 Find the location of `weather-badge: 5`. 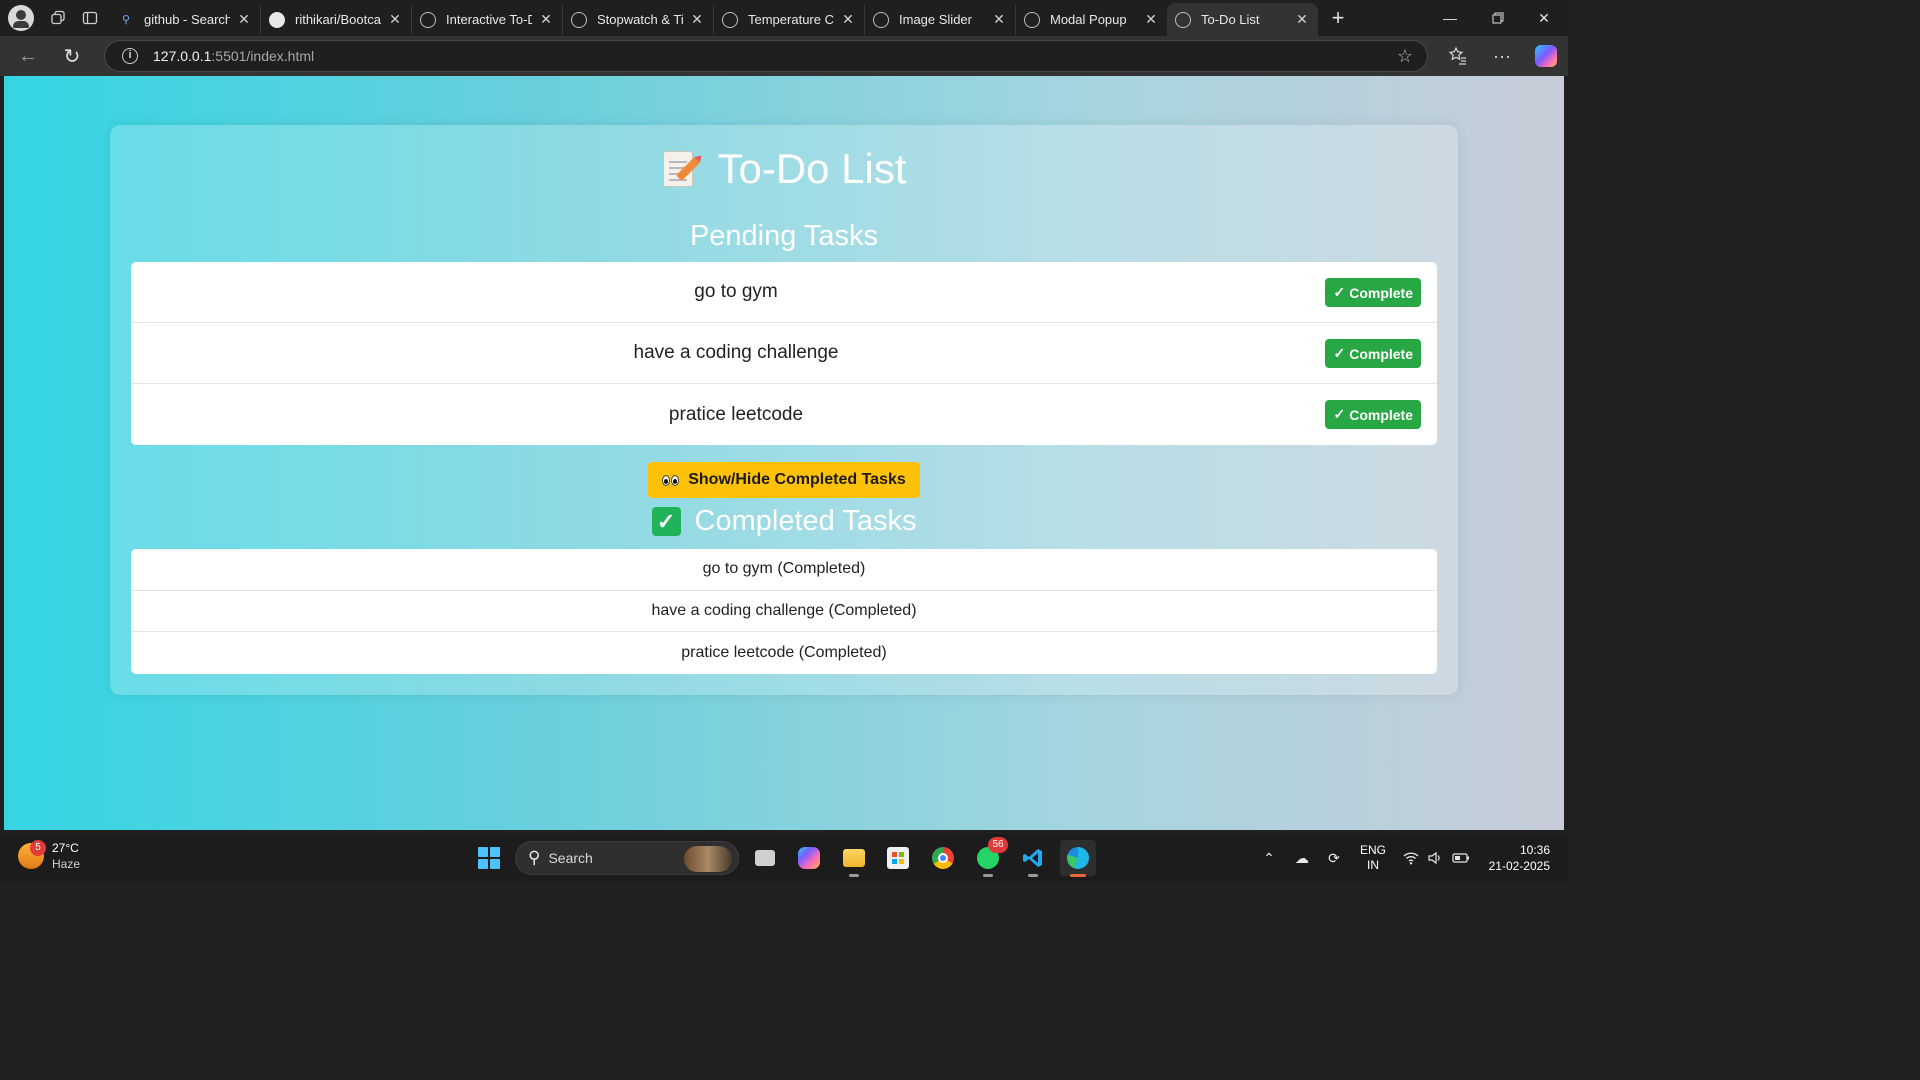

weather-badge: 5 is located at coordinates (38, 848).